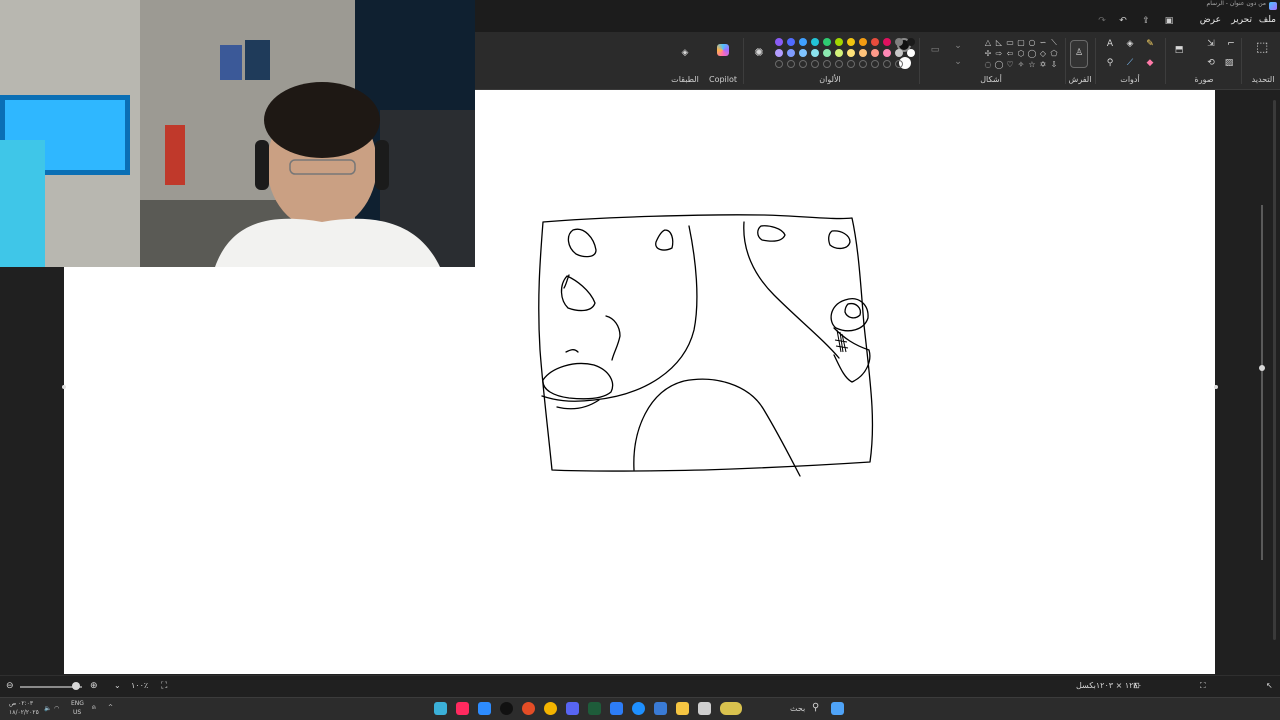 The width and height of the screenshot is (1280, 720). I want to click on app-icon, so click(484, 708).